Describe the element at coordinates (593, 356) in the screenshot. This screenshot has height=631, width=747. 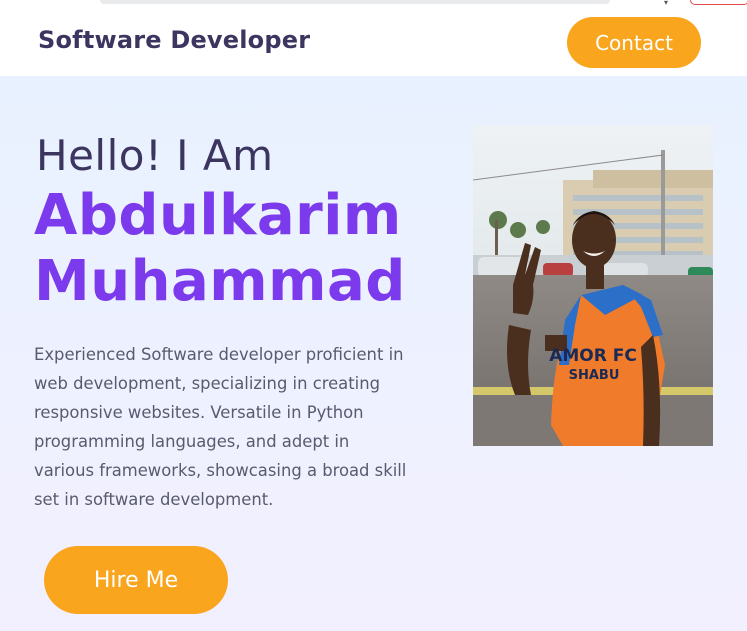
I see `jersey-text-line1: AMOR FC` at that location.